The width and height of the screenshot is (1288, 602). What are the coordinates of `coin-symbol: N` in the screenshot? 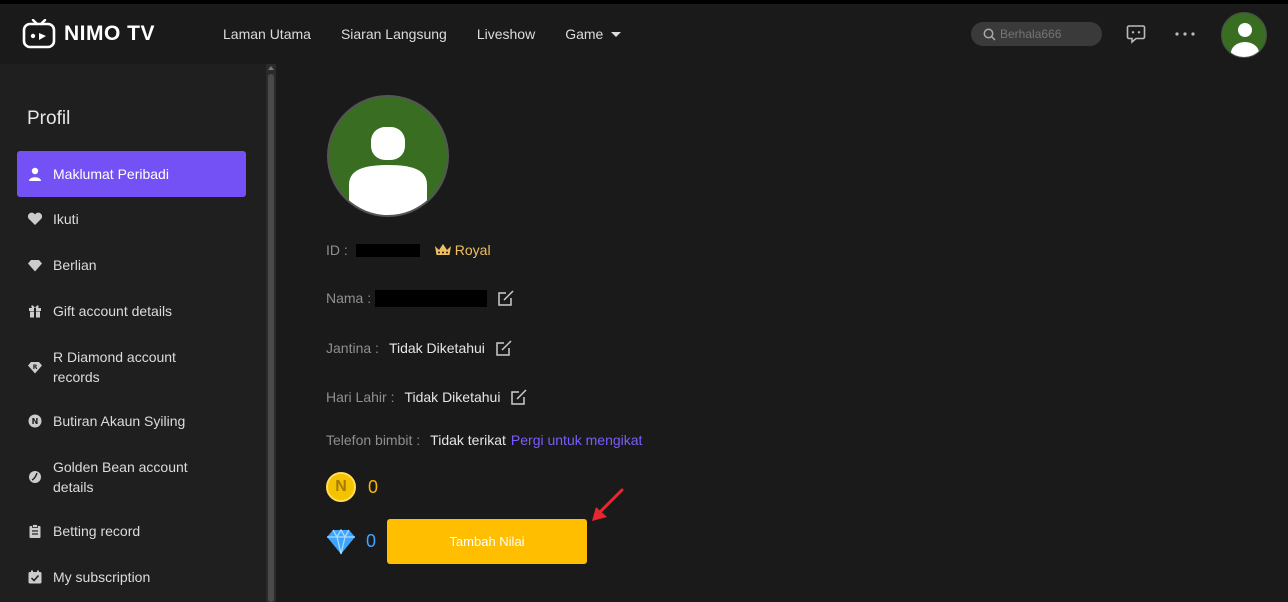 It's located at (341, 486).